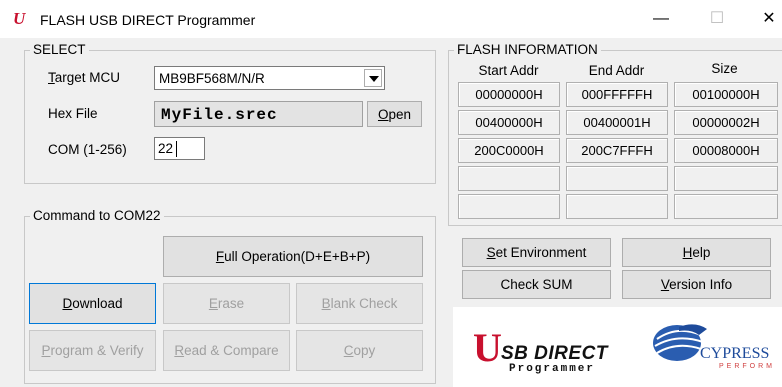 Image resolution: width=782 pixels, height=387 pixels. Describe the element at coordinates (617, 122) in the screenshot. I see `table-cell: 00400001H` at that location.